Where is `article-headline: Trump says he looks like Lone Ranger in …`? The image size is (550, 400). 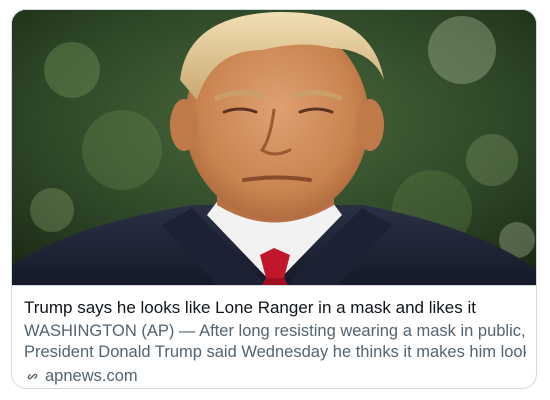
article-headline: Trump says he looks like Lone Ranger in … is located at coordinates (275, 308).